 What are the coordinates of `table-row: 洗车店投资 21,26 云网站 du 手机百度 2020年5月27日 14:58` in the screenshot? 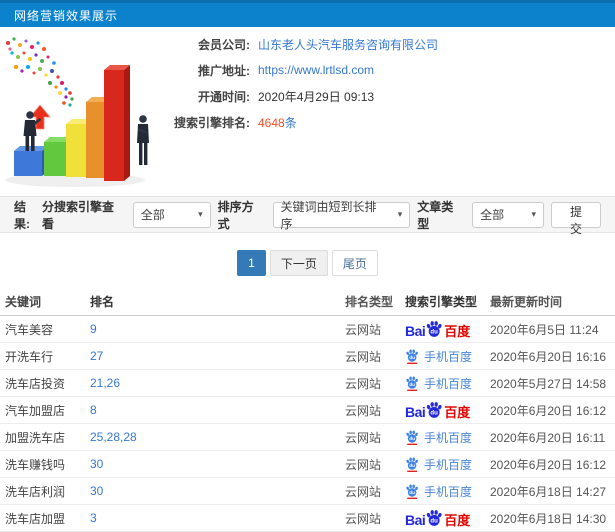 It's located at (307, 383).